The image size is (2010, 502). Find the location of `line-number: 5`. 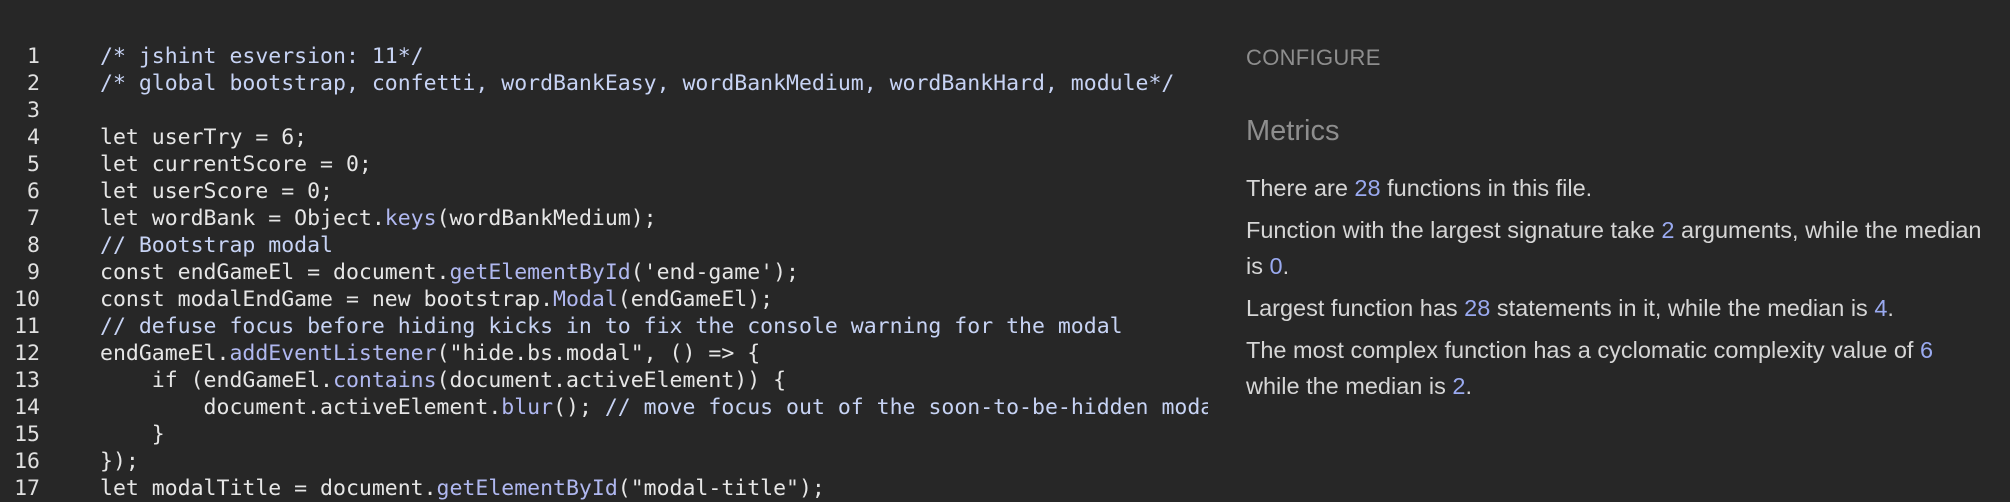

line-number: 5 is located at coordinates (33, 164).